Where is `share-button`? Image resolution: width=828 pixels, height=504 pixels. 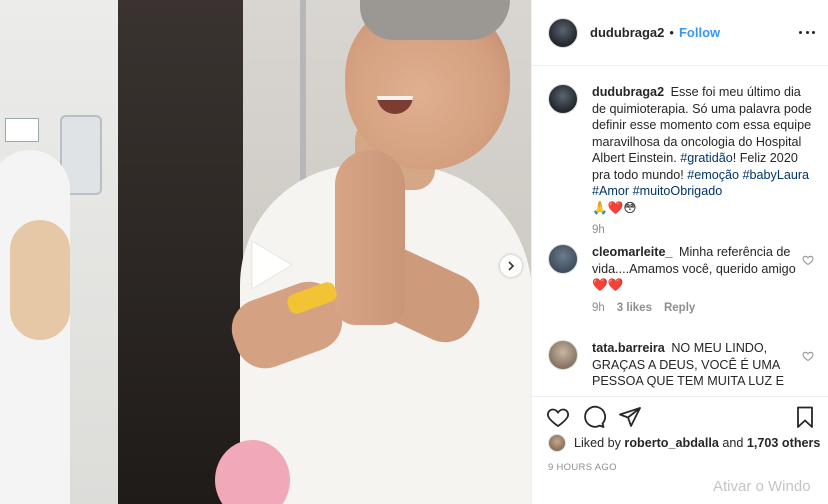
share-button is located at coordinates (630, 417).